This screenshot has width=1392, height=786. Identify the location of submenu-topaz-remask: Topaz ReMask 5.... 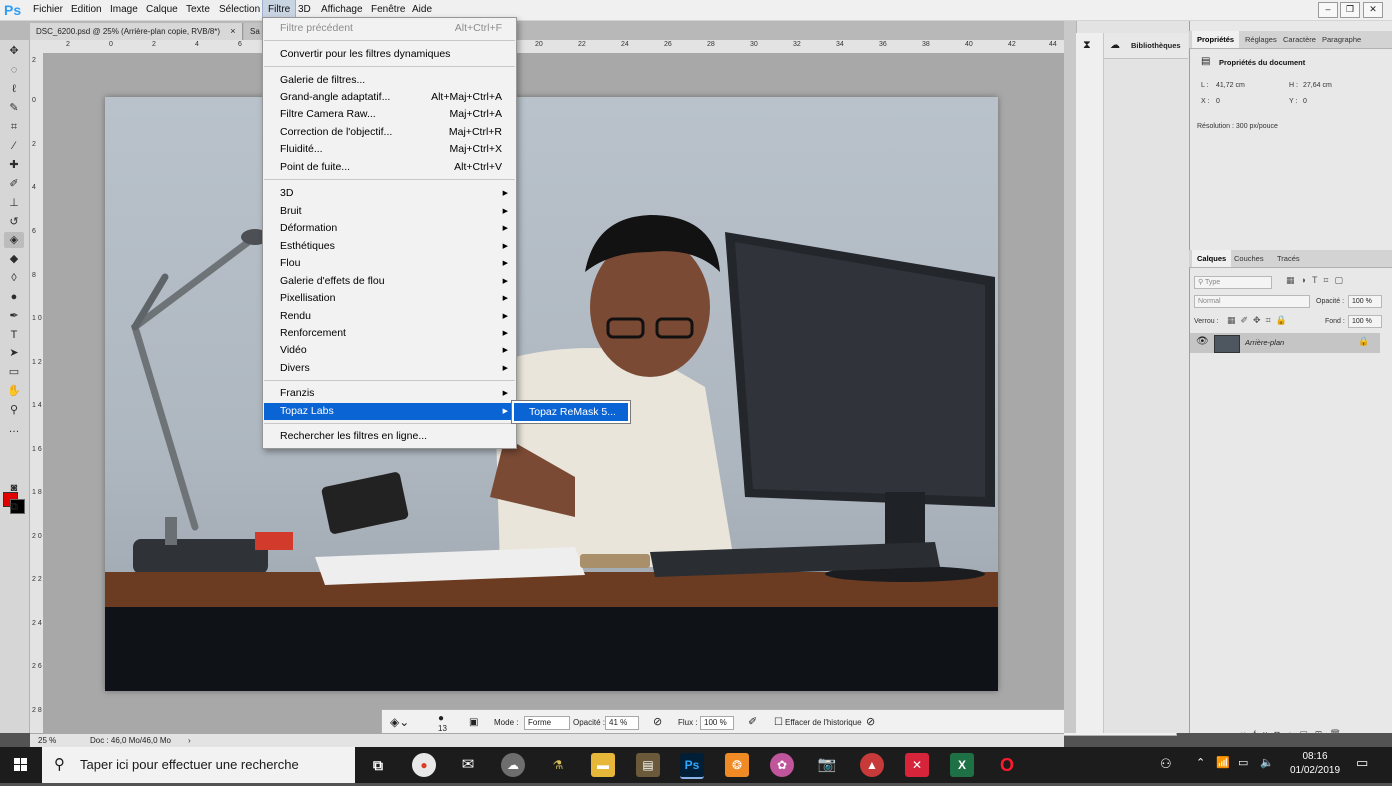
(571, 412).